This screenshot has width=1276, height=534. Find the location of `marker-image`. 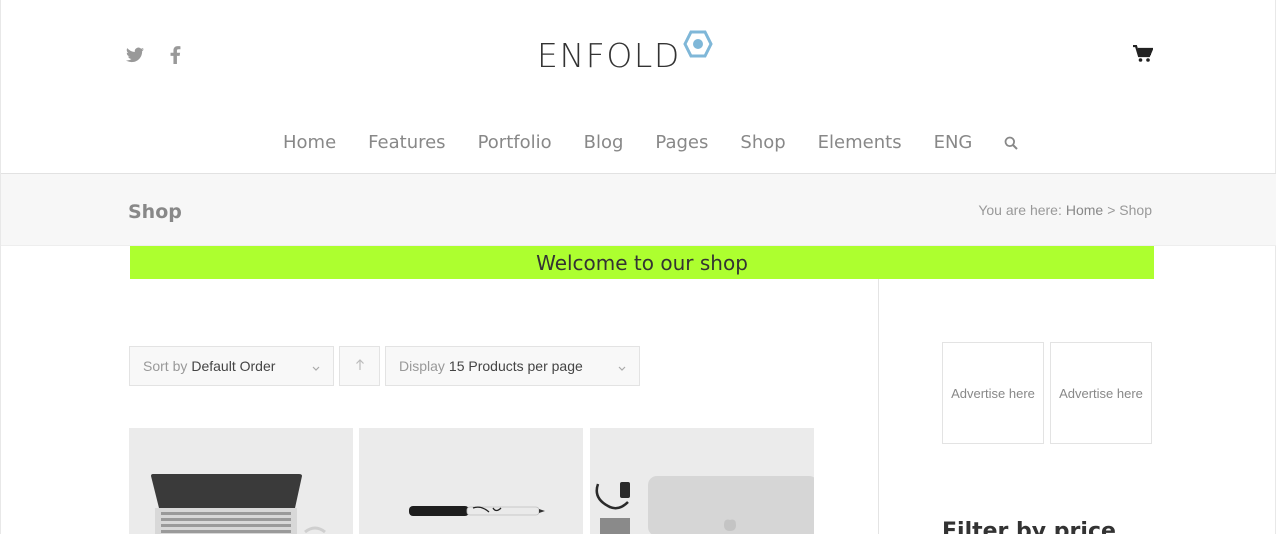

marker-image is located at coordinates (471, 481).